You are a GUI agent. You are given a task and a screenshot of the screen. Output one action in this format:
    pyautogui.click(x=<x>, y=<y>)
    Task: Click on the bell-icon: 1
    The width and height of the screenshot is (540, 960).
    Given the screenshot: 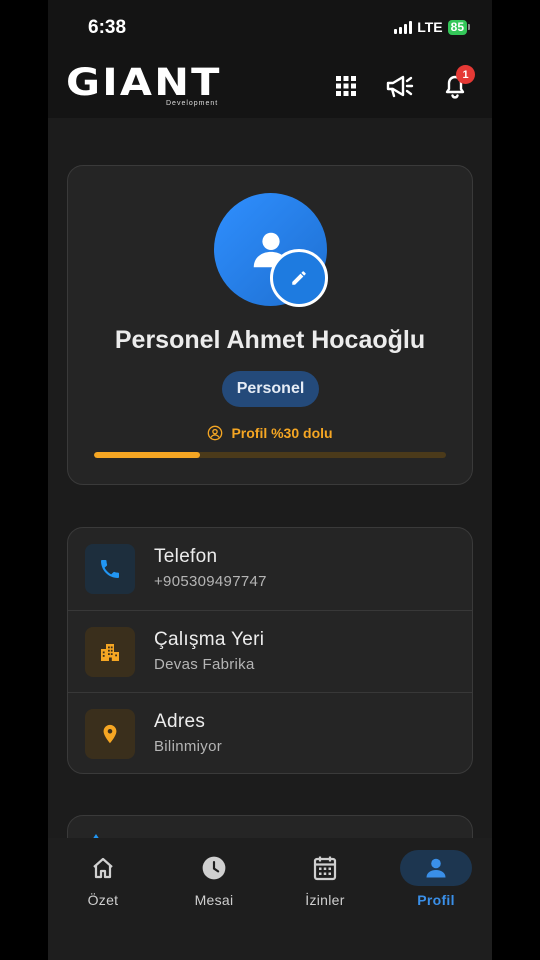 What is the action you would take?
    pyautogui.click(x=457, y=83)
    